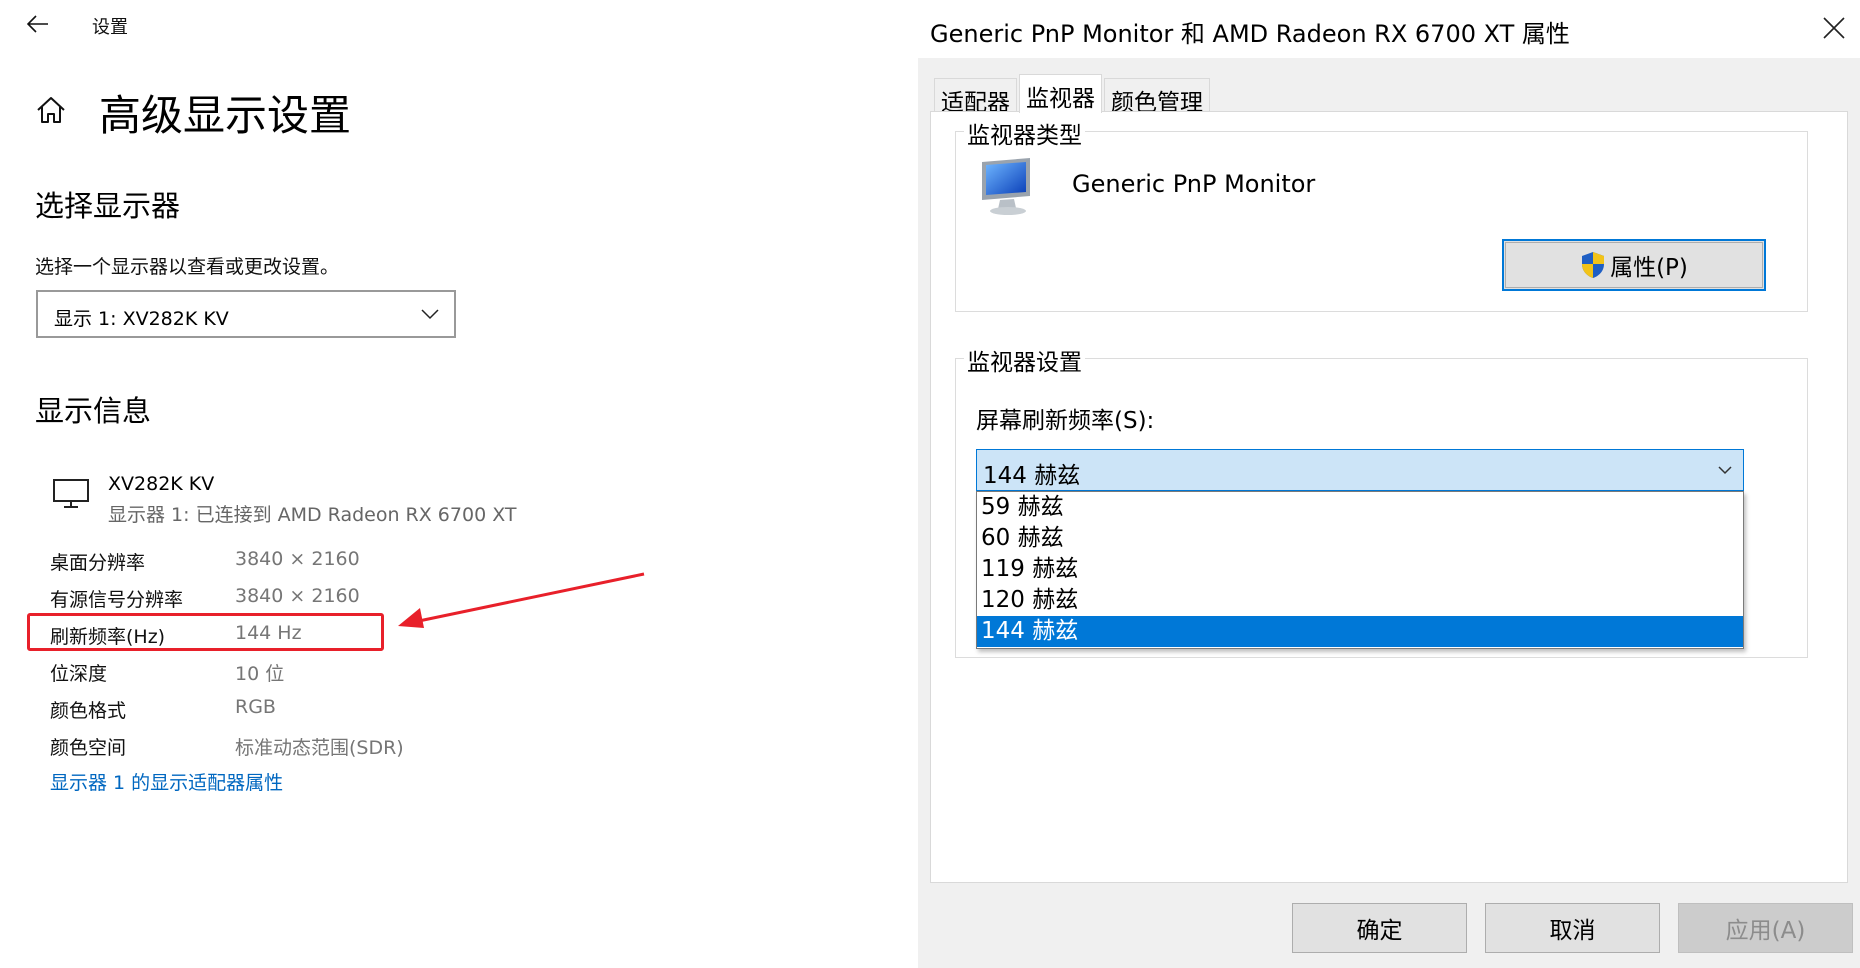 The image size is (1860, 968). Describe the element at coordinates (255, 707) in the screenshot. I see `info-value: RGB` at that location.